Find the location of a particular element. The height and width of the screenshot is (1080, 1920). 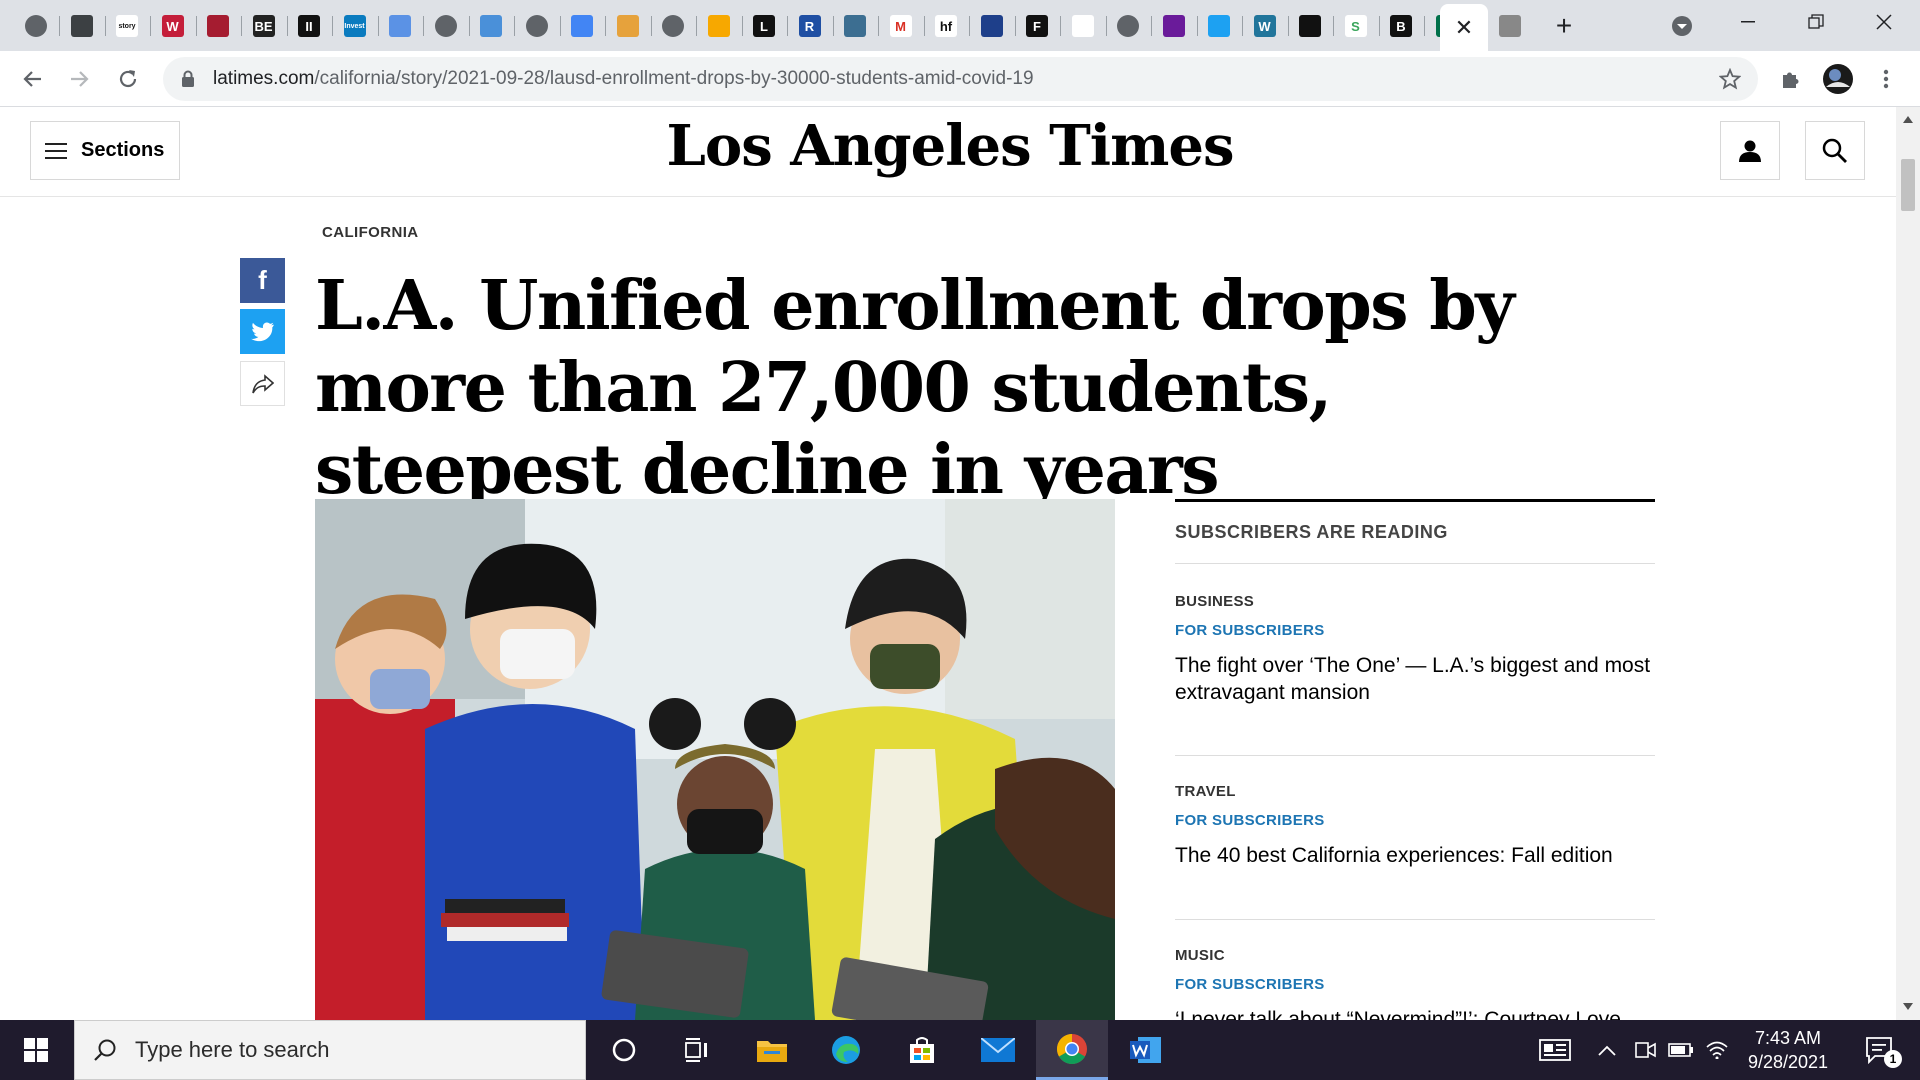

new-tab-button: + is located at coordinates (1564, 26).